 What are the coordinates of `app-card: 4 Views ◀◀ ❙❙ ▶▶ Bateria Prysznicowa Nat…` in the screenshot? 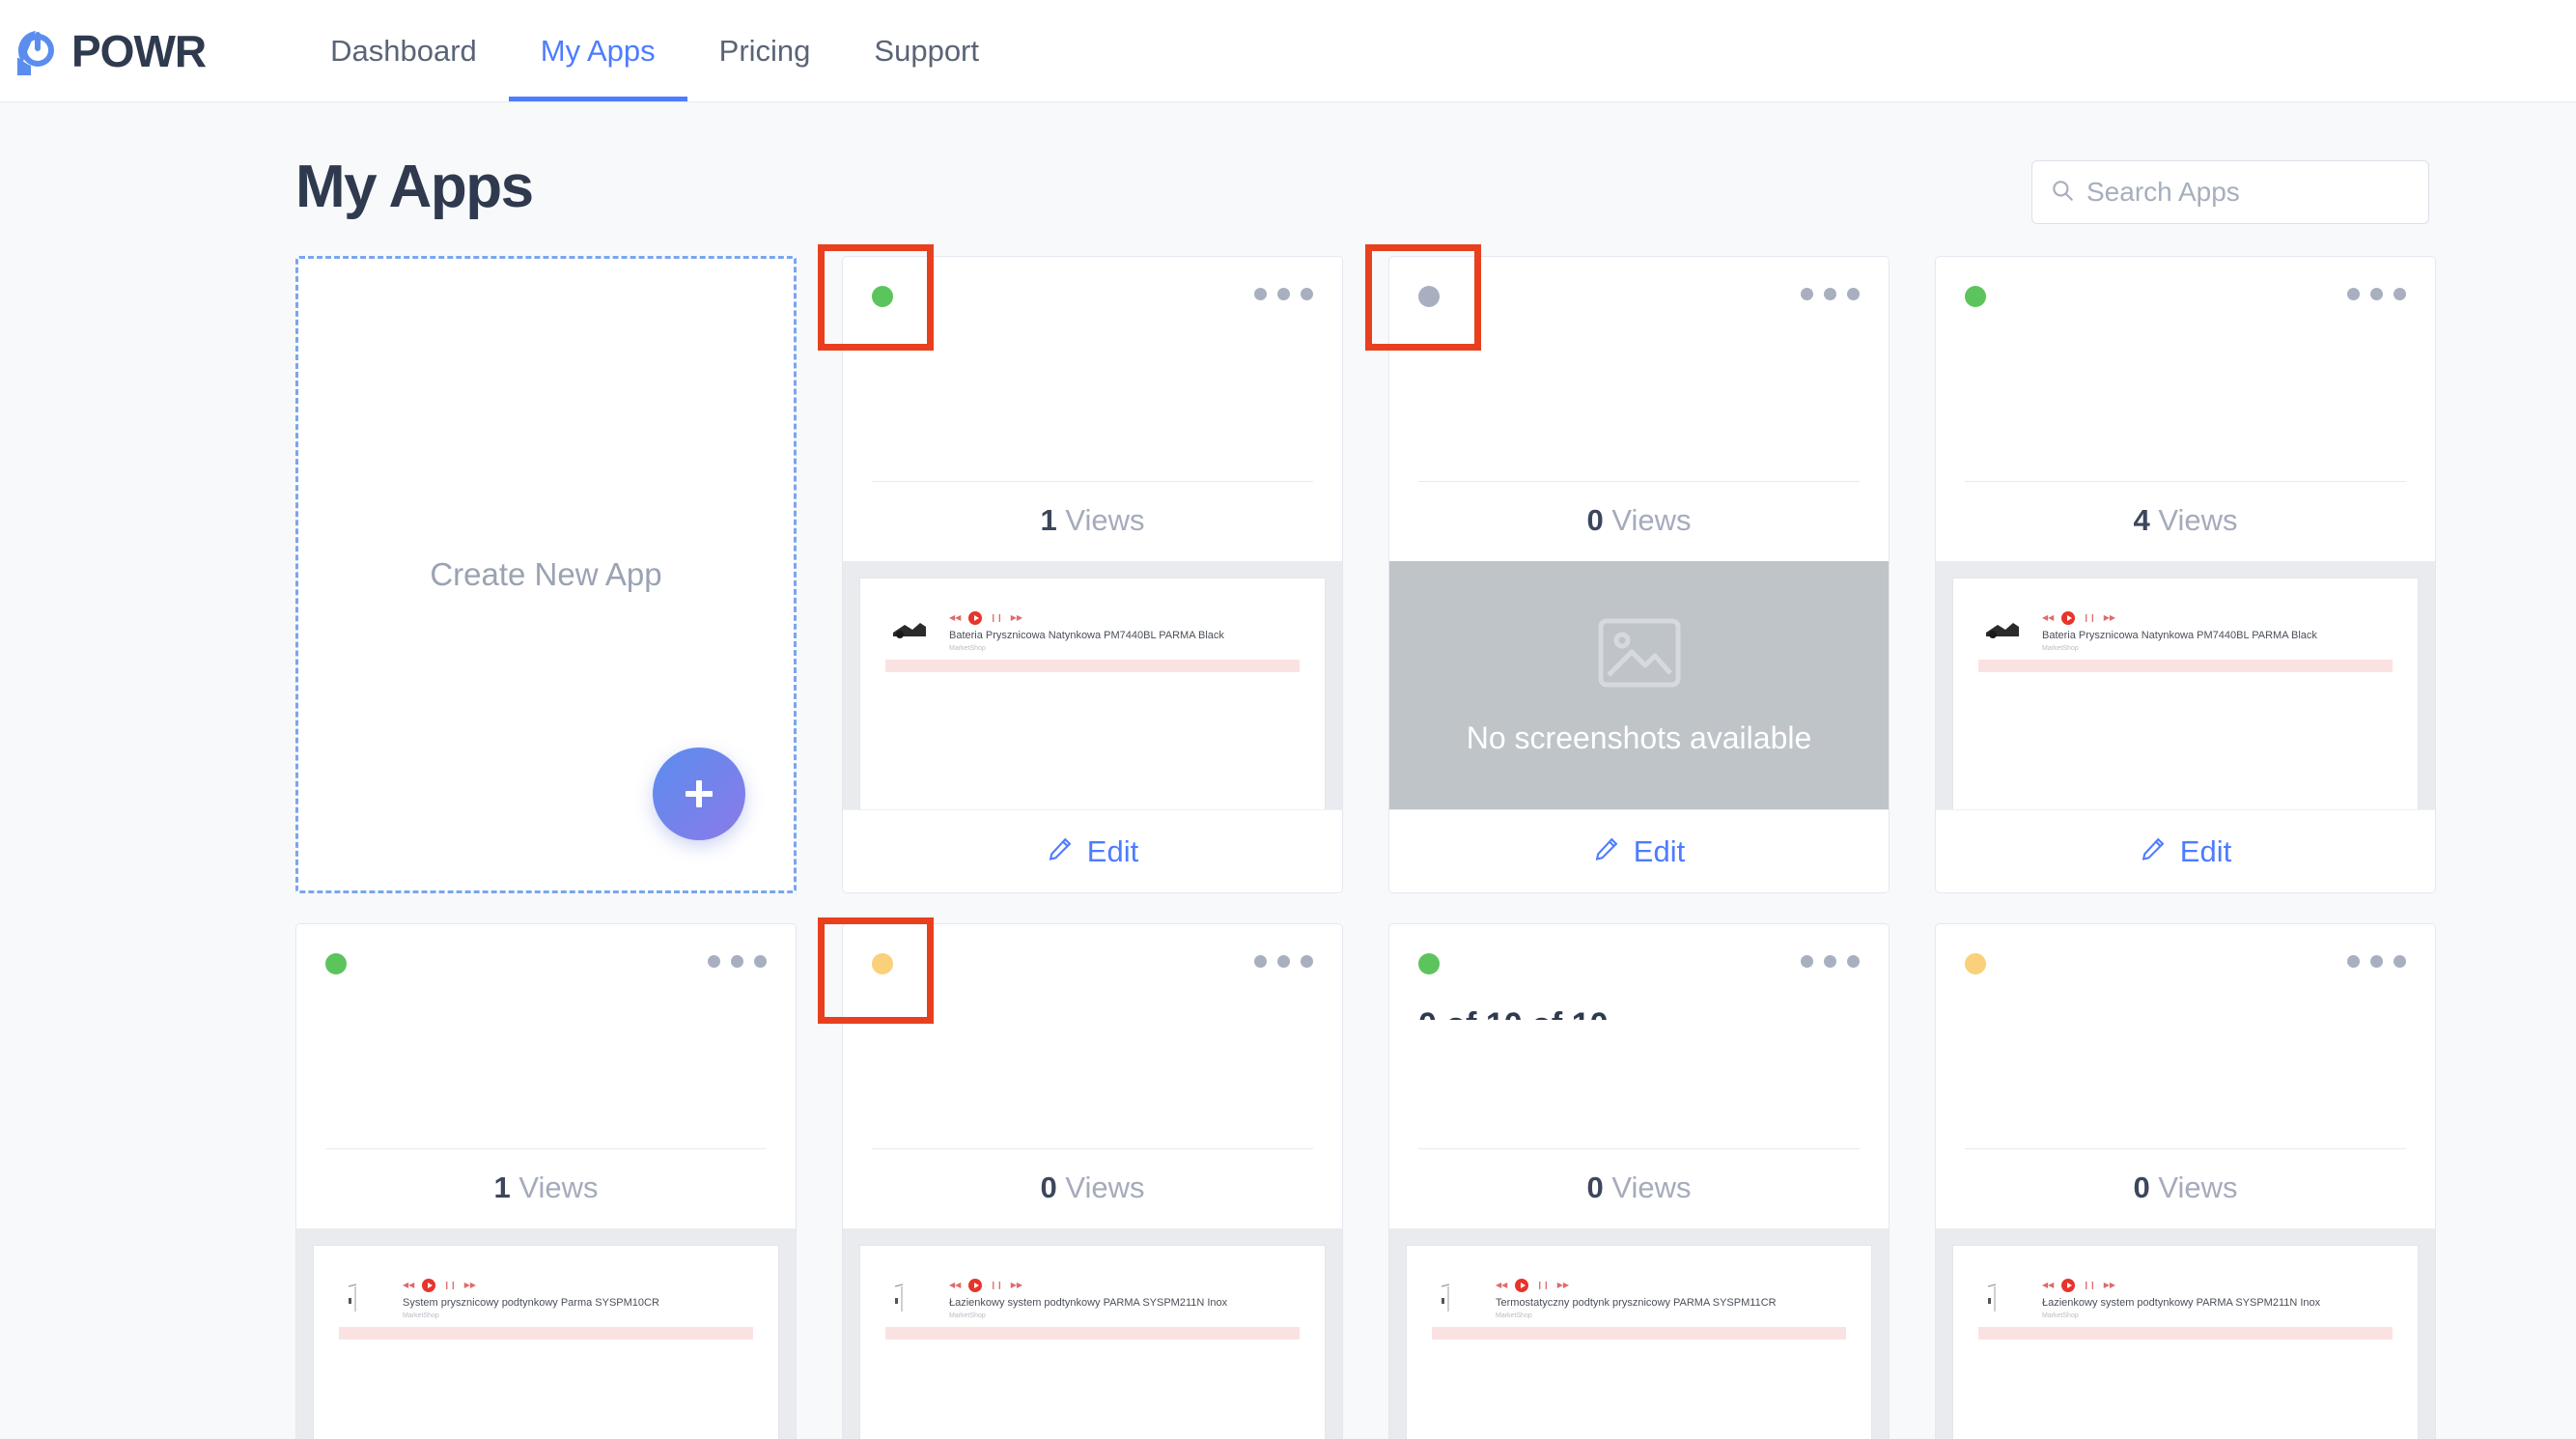 It's located at (2185, 574).